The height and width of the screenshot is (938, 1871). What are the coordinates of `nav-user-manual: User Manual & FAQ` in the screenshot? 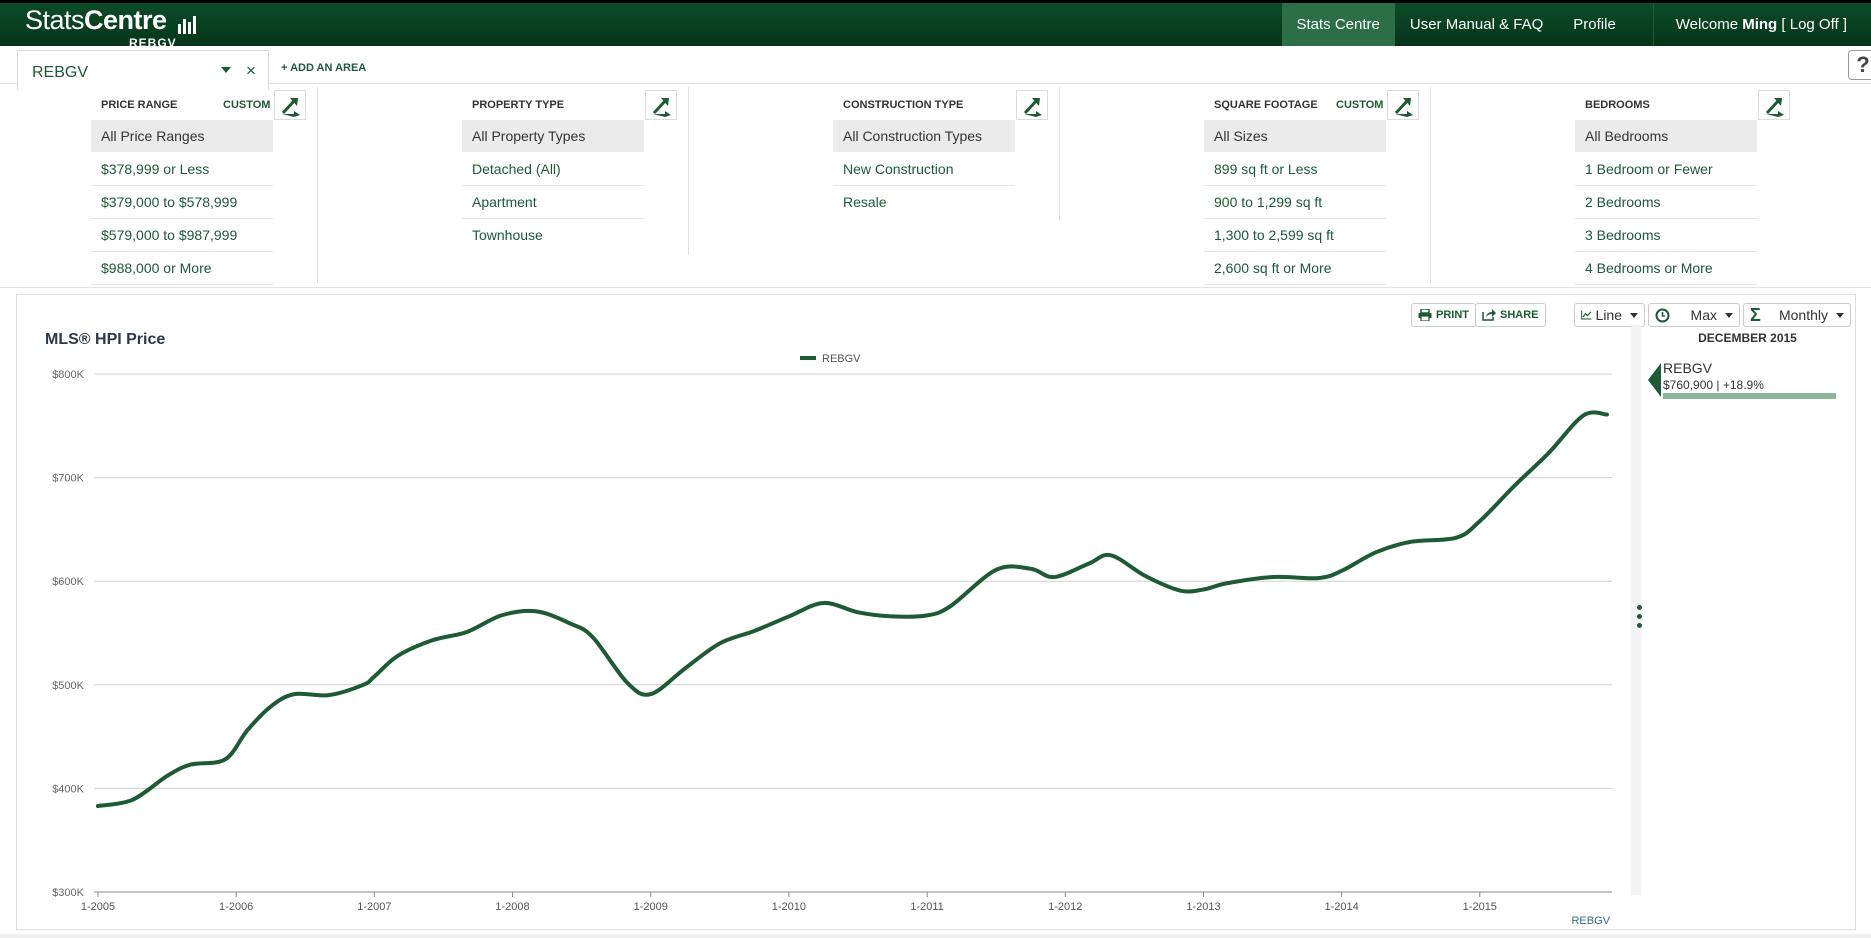 It's located at (1476, 24).